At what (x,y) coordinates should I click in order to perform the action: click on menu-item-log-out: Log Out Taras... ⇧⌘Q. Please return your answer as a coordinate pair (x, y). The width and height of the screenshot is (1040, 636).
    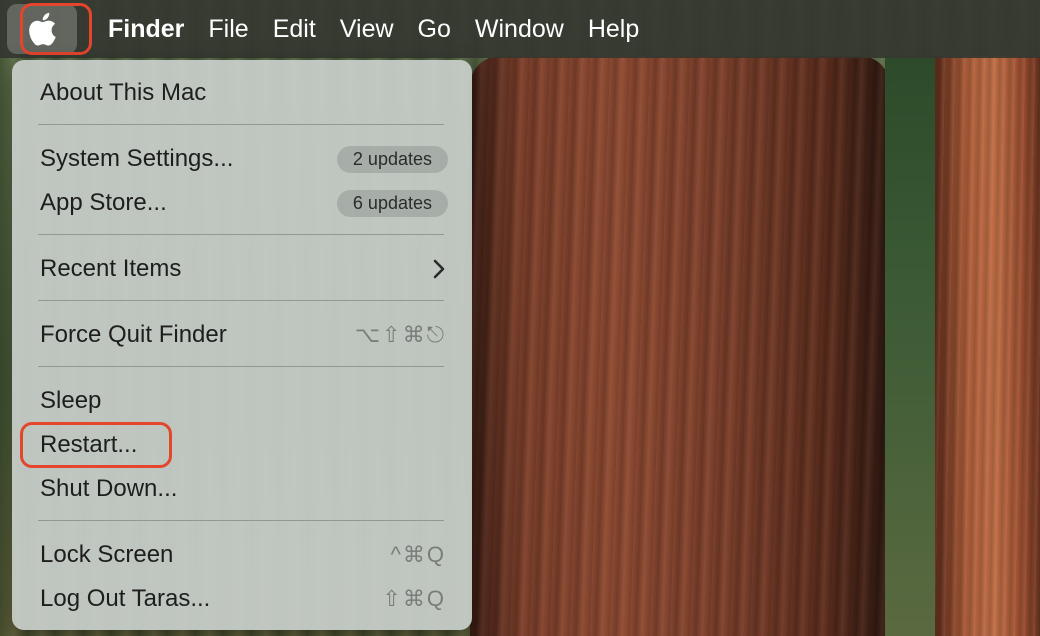
    Looking at the image, I should click on (242, 599).